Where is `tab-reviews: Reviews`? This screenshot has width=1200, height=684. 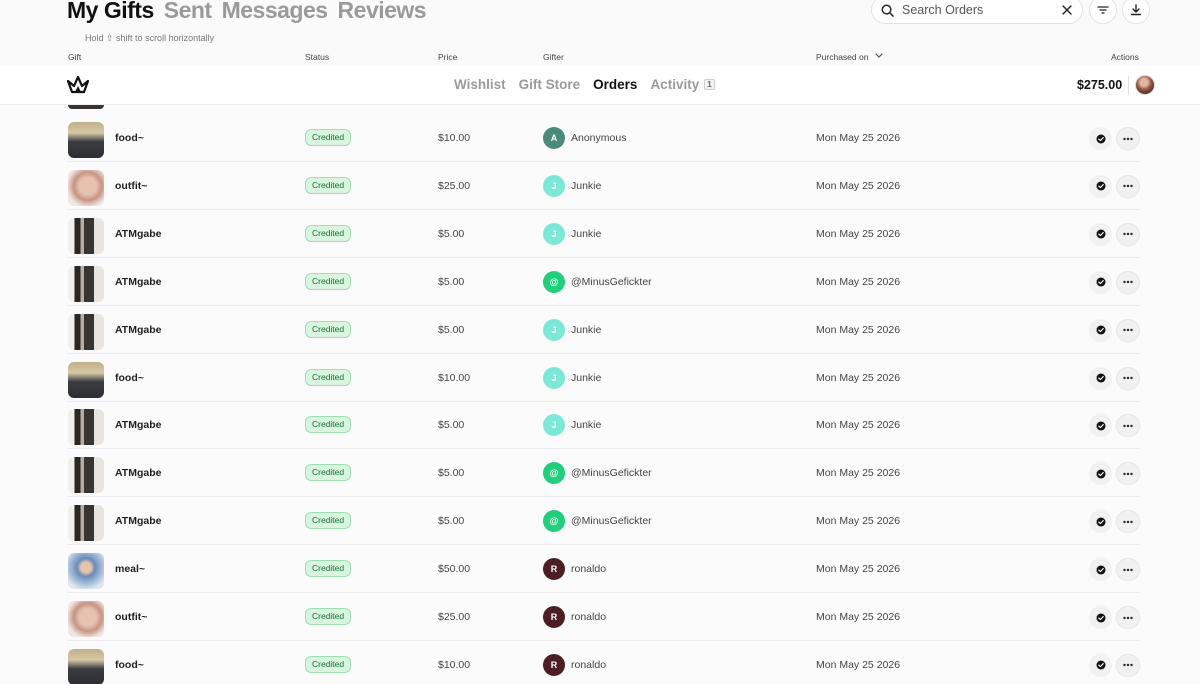 tab-reviews: Reviews is located at coordinates (382, 12).